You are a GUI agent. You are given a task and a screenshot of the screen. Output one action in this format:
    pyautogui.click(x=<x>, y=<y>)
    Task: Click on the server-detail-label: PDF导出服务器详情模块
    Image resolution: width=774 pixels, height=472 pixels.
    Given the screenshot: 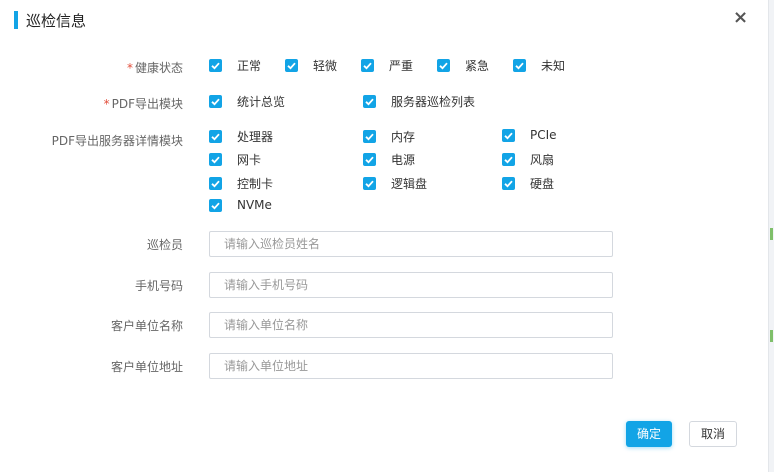 What is the action you would take?
    pyautogui.click(x=117, y=141)
    